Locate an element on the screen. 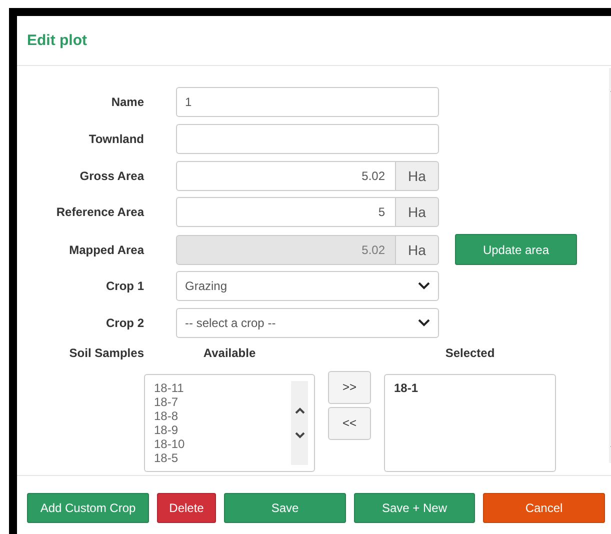 This screenshot has width=611, height=534. chevron-up-icon is located at coordinates (299, 410).